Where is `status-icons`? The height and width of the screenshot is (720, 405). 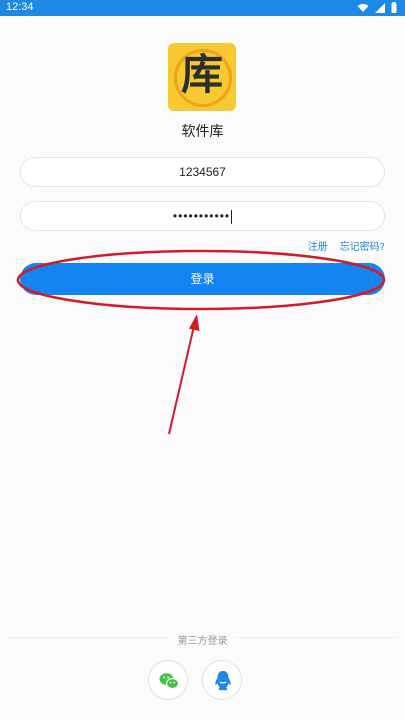 status-icons is located at coordinates (377, 7).